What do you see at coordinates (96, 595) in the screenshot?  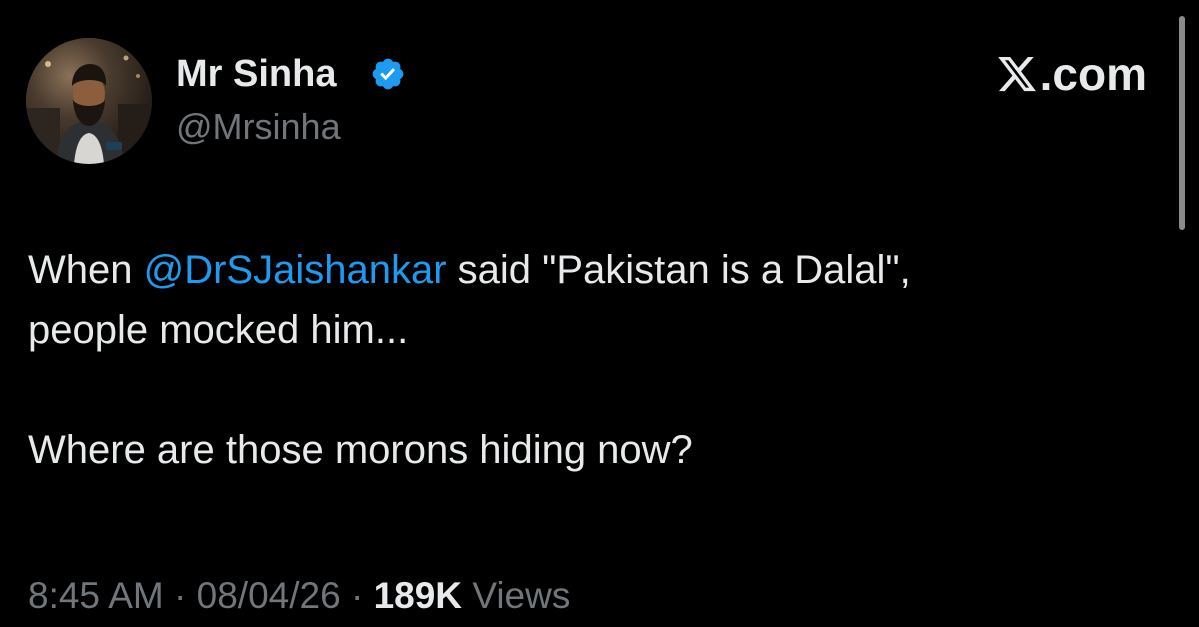 I see `tweet-time: 8:45 AM` at bounding box center [96, 595].